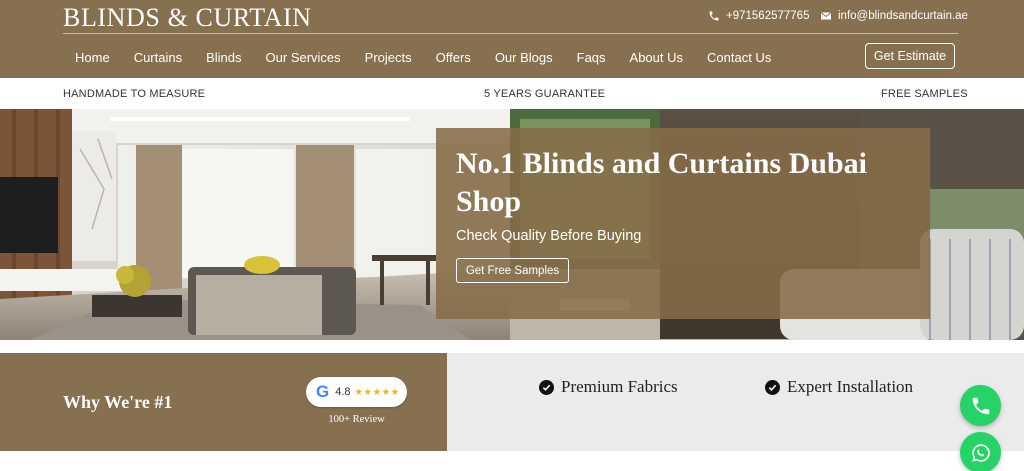  What do you see at coordinates (619, 386) in the screenshot?
I see `feature-label: Premium Fabrics` at bounding box center [619, 386].